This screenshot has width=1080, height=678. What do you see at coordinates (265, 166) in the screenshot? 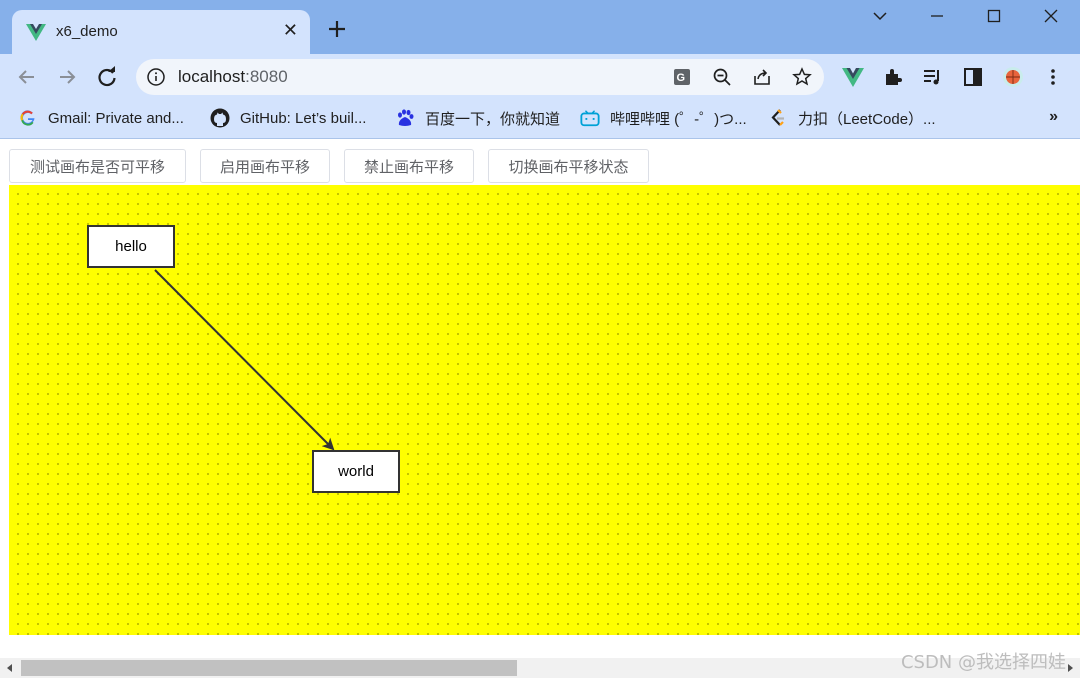
I see `enable-pan-button: 启用画布平移` at bounding box center [265, 166].